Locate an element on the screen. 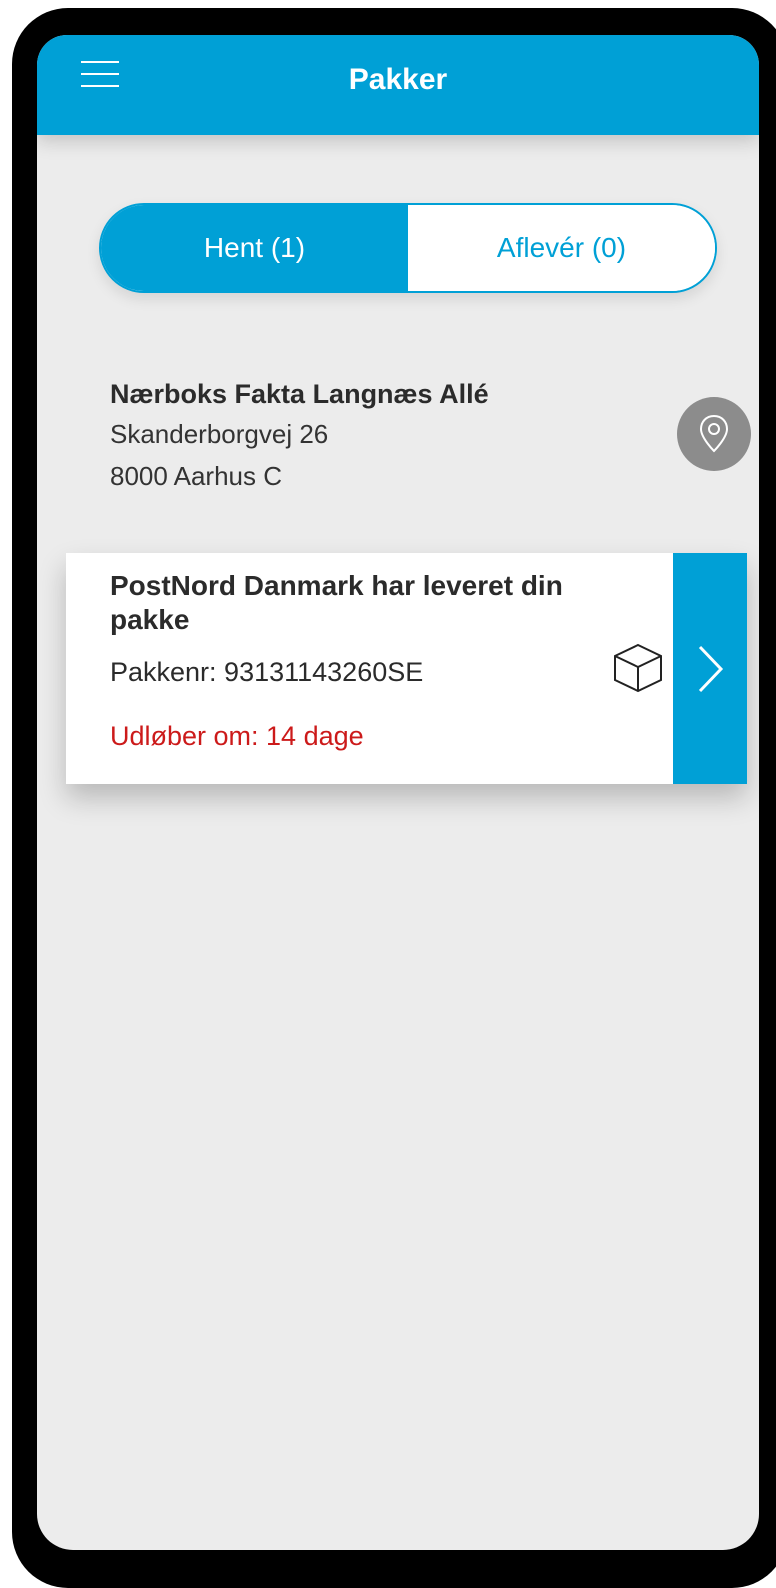 Image resolution: width=776 pixels, height=1588 pixels. parcel-title: PostNord Danmark har leveret din pakke is located at coordinates (336, 602).